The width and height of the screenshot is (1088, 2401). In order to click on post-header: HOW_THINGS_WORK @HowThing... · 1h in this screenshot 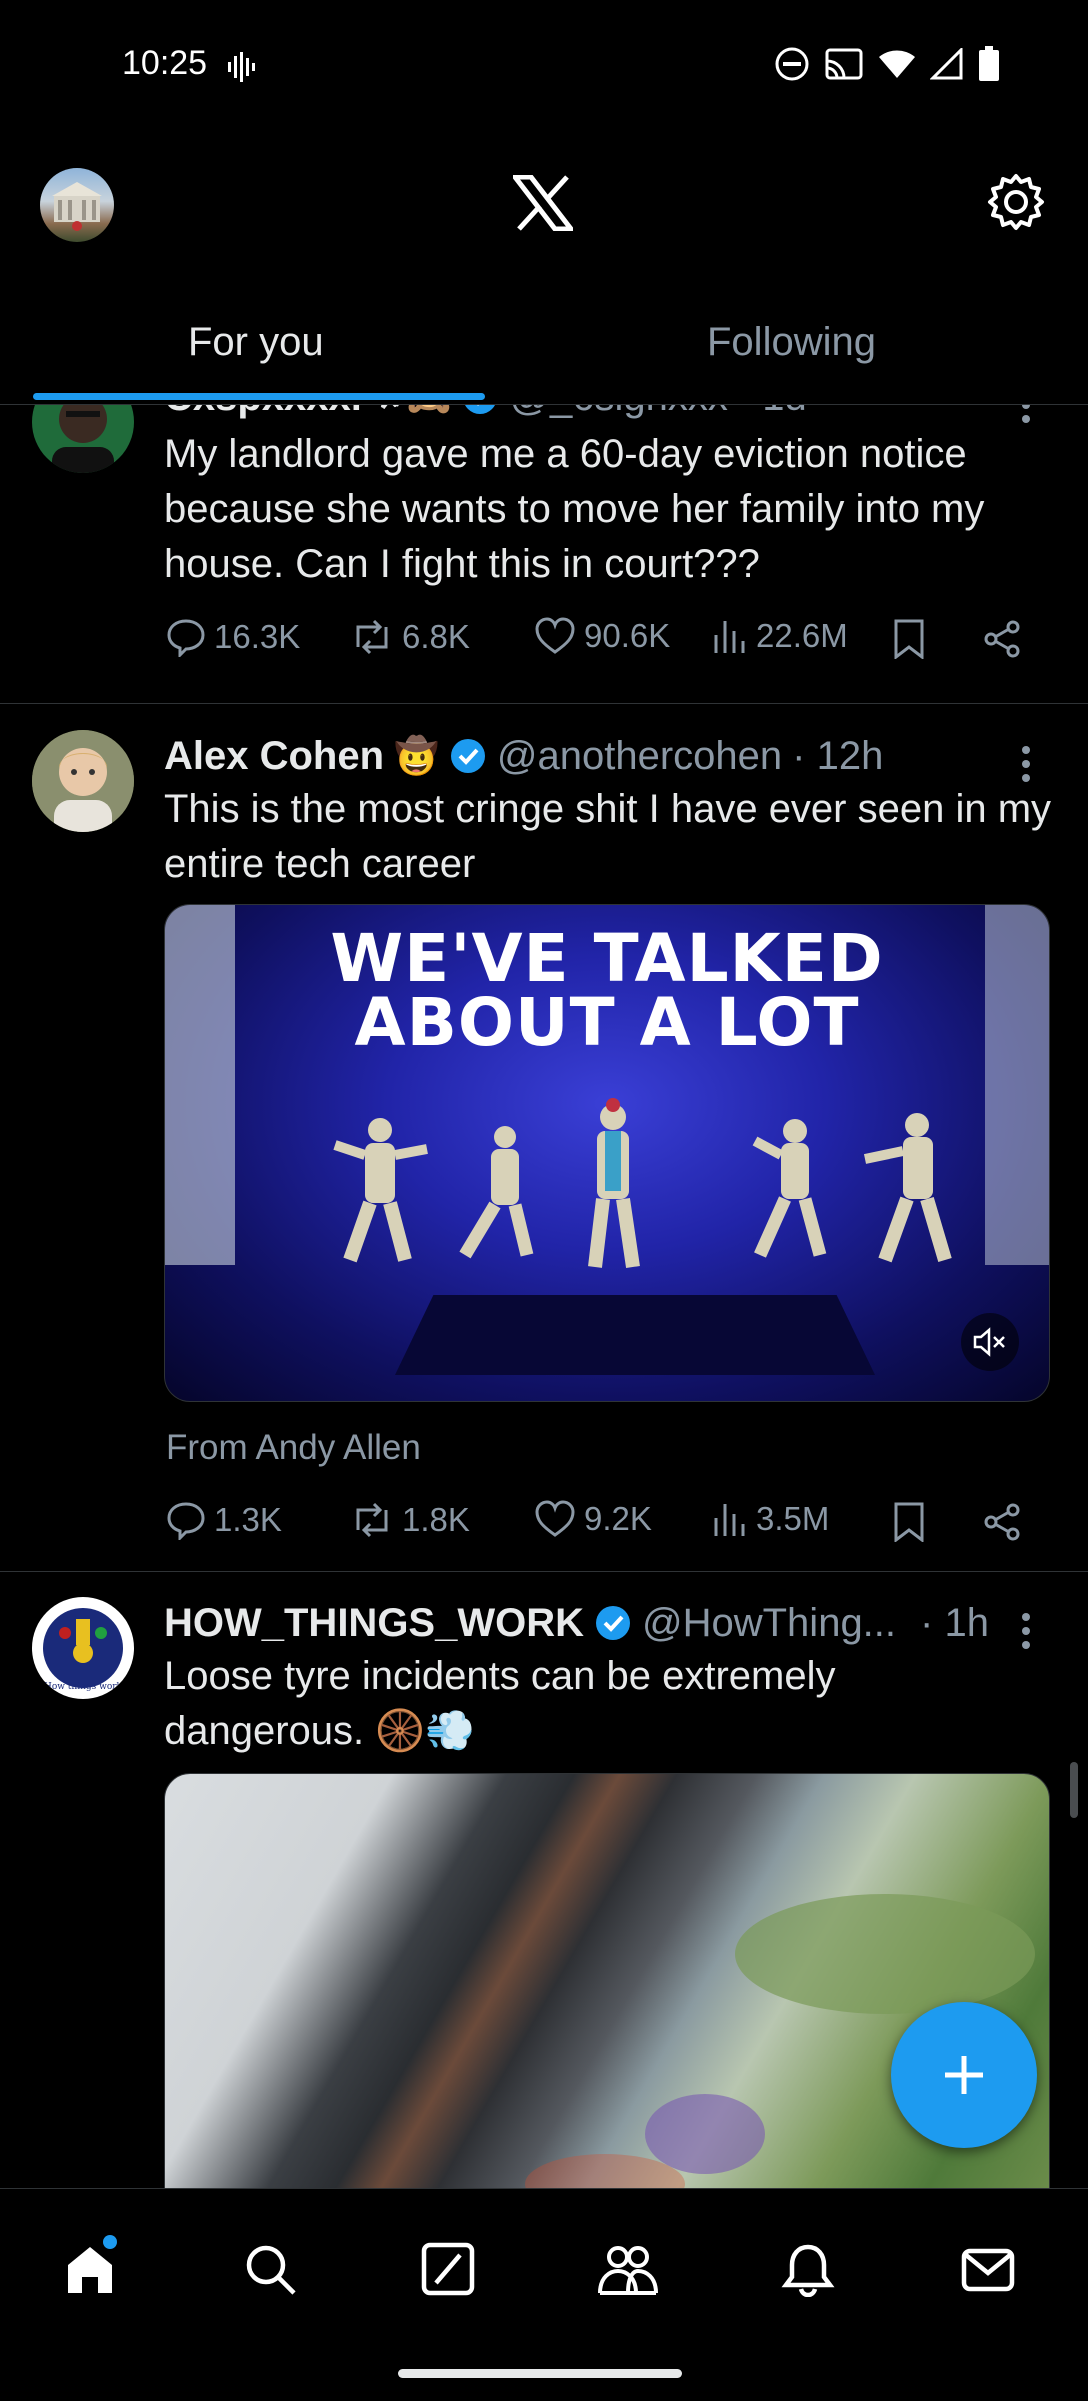, I will do `click(576, 1623)`.